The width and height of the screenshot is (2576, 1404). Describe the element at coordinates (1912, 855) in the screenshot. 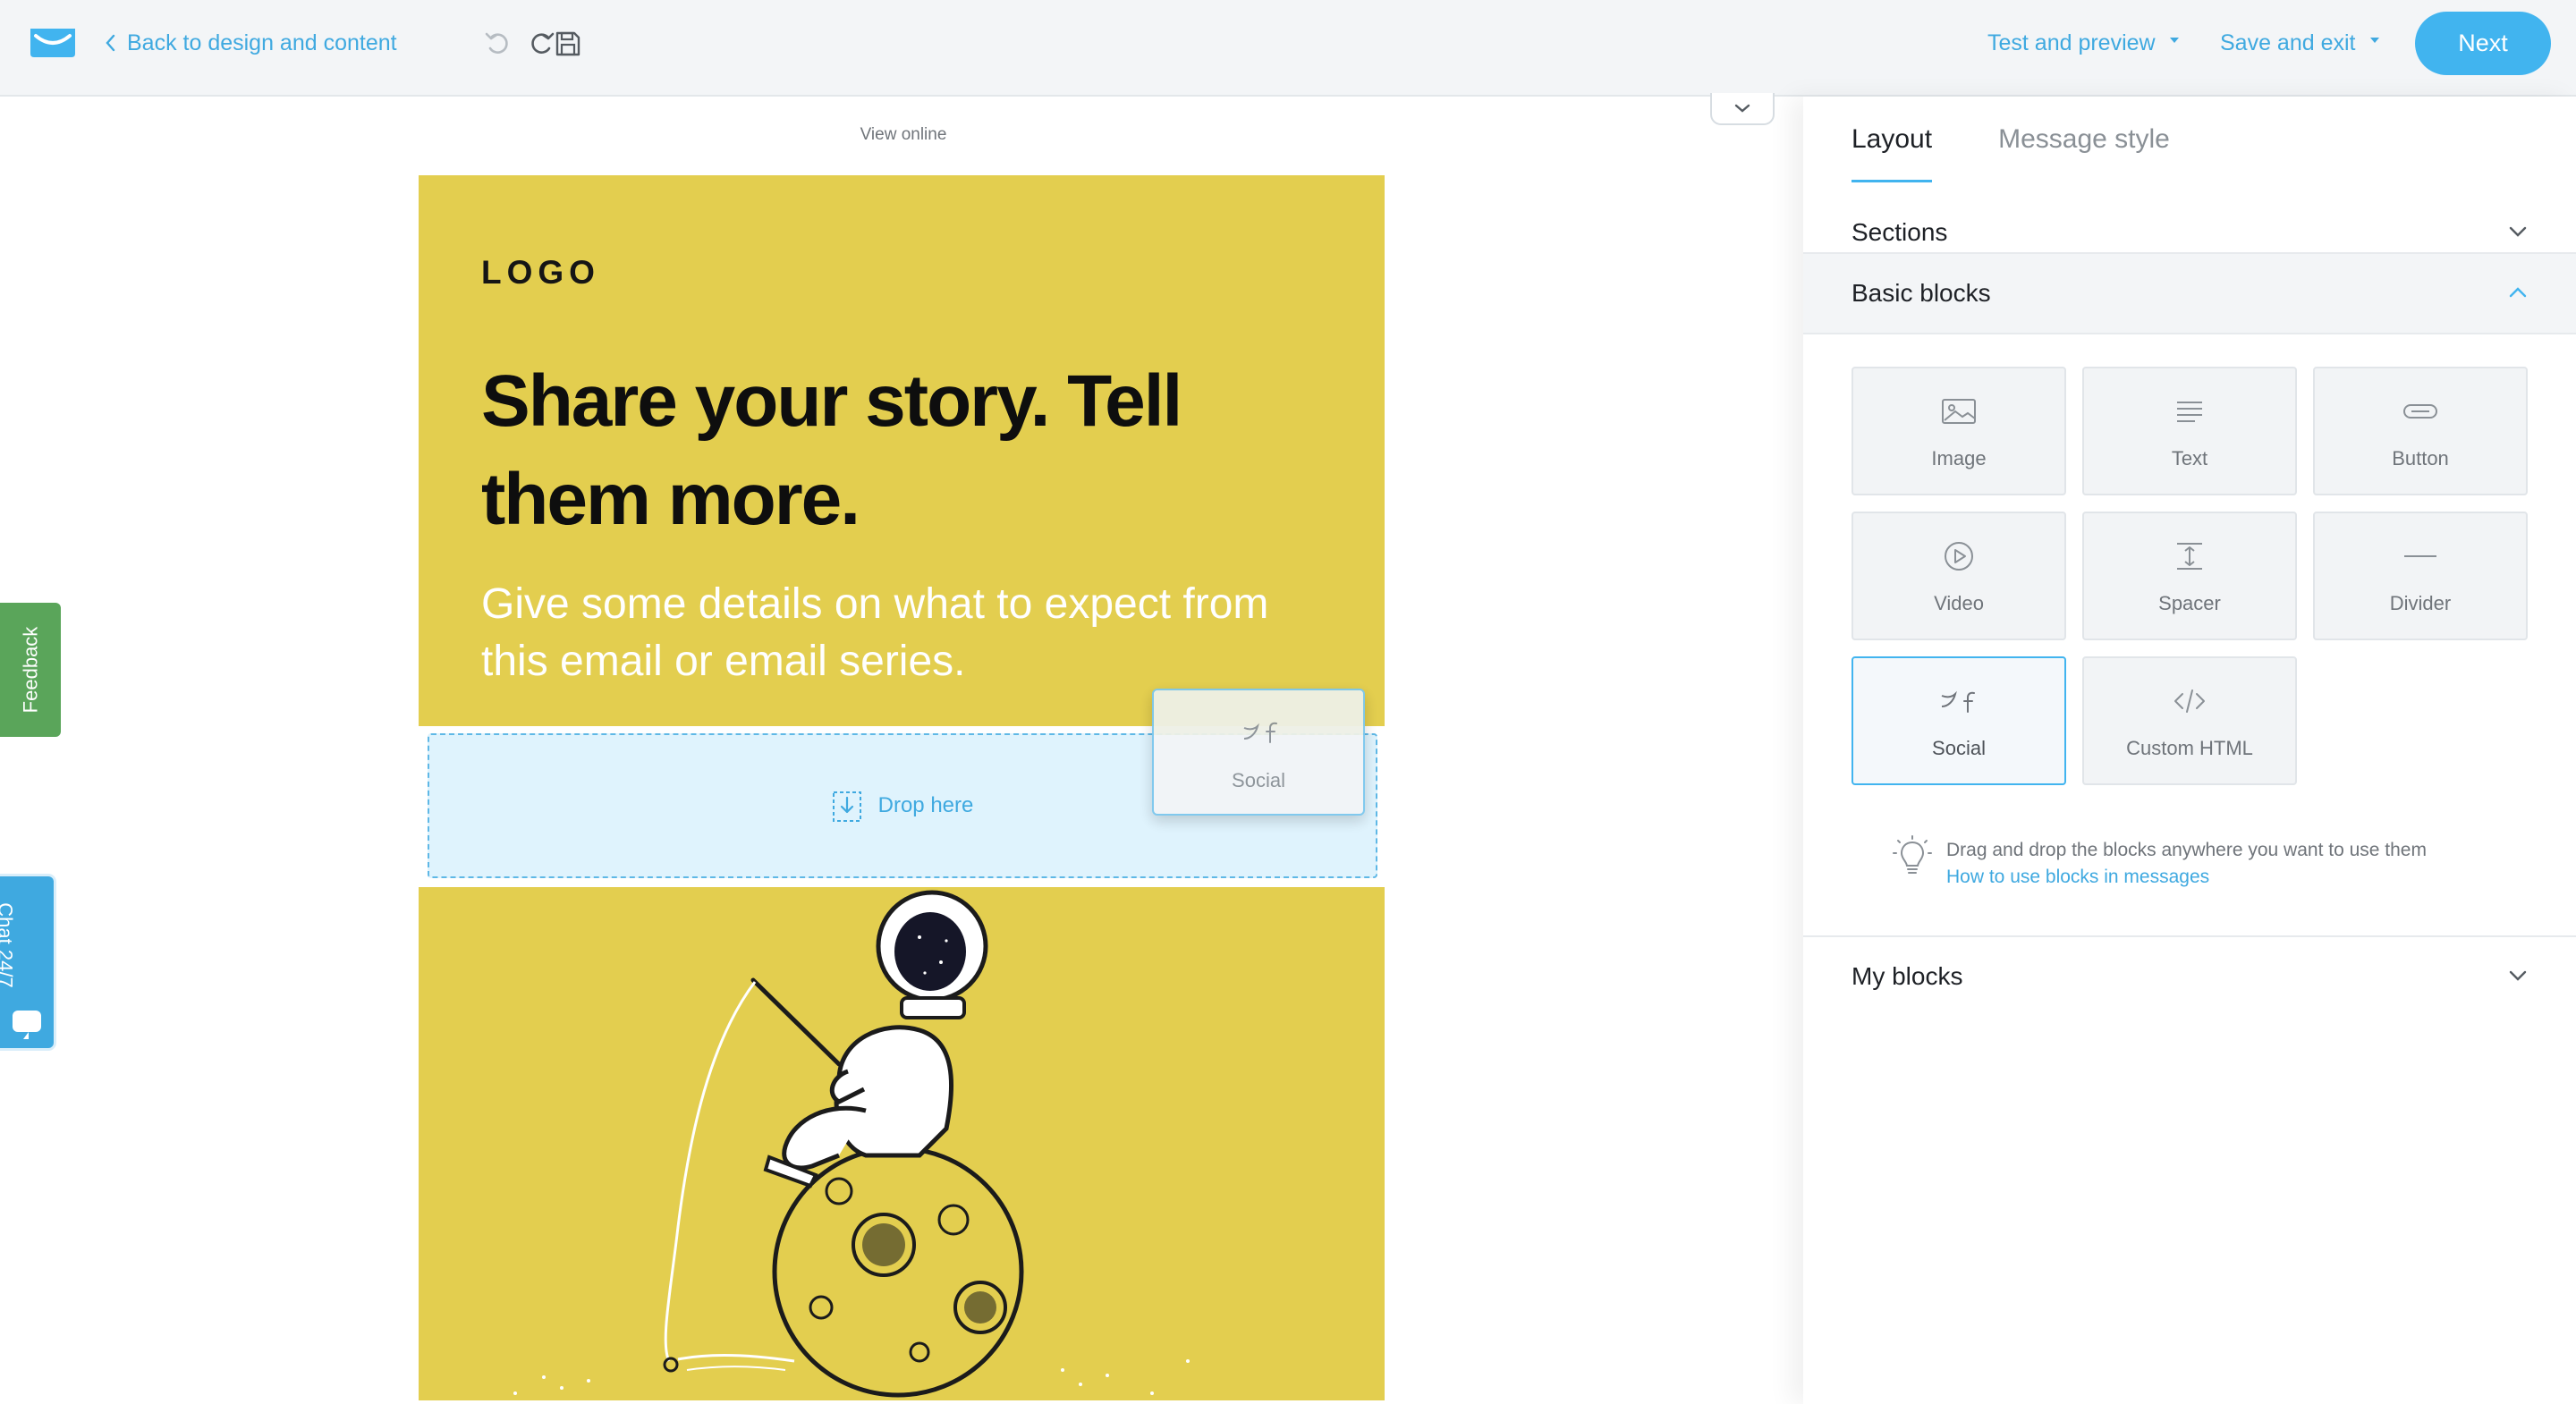

I see `lightbulb-icon` at that location.